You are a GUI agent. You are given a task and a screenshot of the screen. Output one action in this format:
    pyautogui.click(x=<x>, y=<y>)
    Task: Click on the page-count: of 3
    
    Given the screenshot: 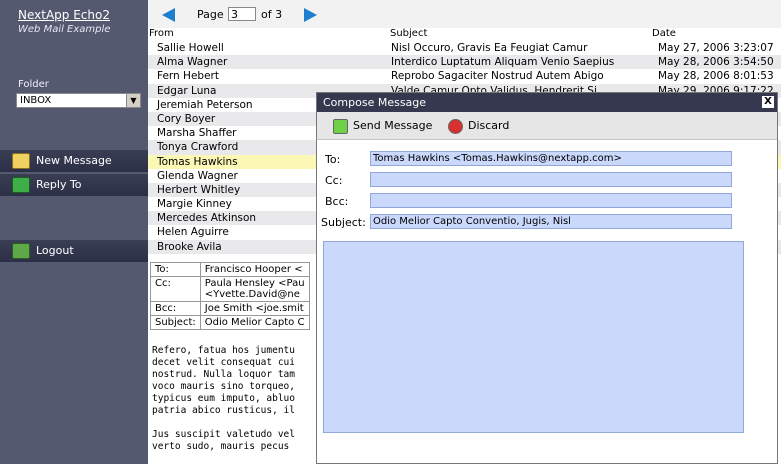 What is the action you would take?
    pyautogui.click(x=272, y=14)
    